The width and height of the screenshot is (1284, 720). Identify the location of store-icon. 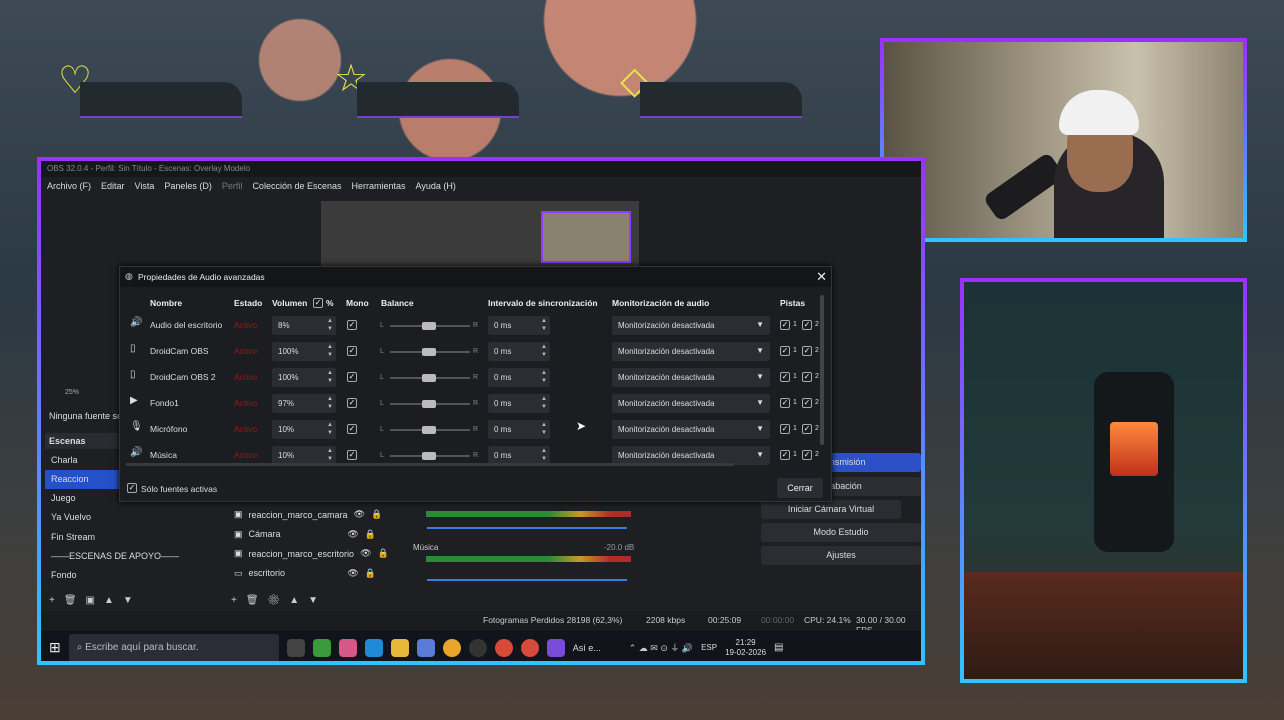
(425, 647).